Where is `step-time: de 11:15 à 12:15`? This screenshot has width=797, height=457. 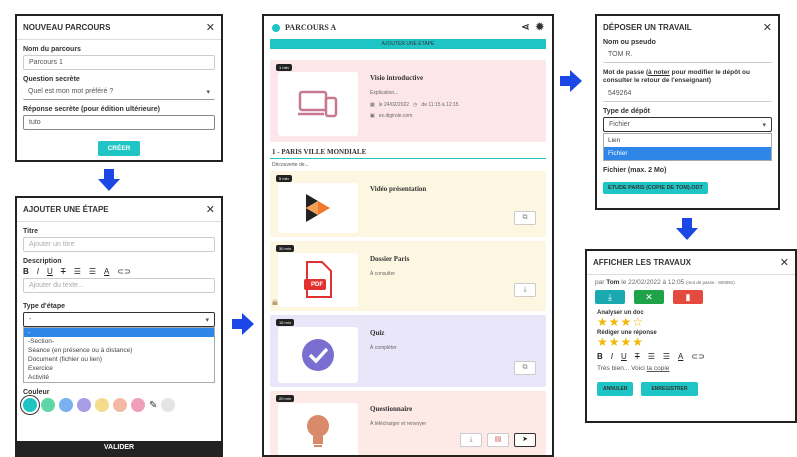 step-time: de 11:15 à 12:15 is located at coordinates (440, 105).